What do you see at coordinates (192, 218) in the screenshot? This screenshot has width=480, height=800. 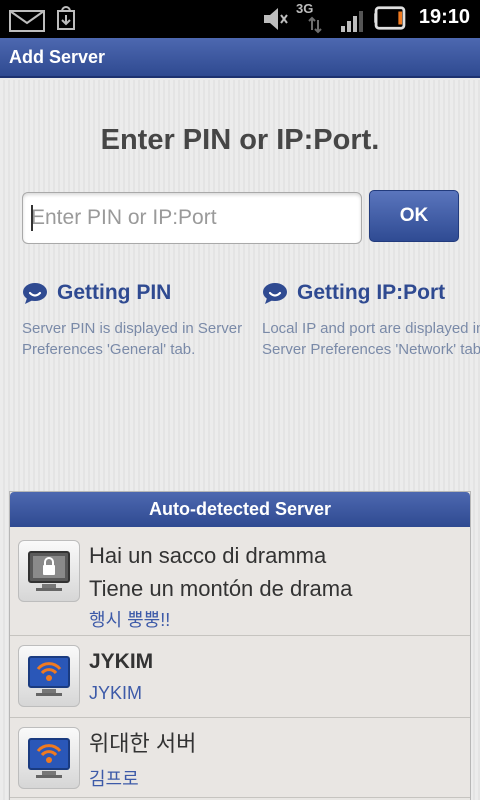 I see `pin-ip-input` at bounding box center [192, 218].